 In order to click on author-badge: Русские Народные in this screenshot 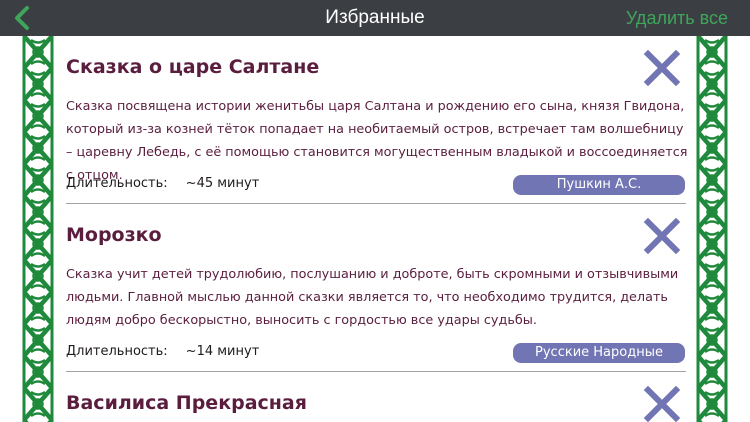, I will do `click(599, 353)`.